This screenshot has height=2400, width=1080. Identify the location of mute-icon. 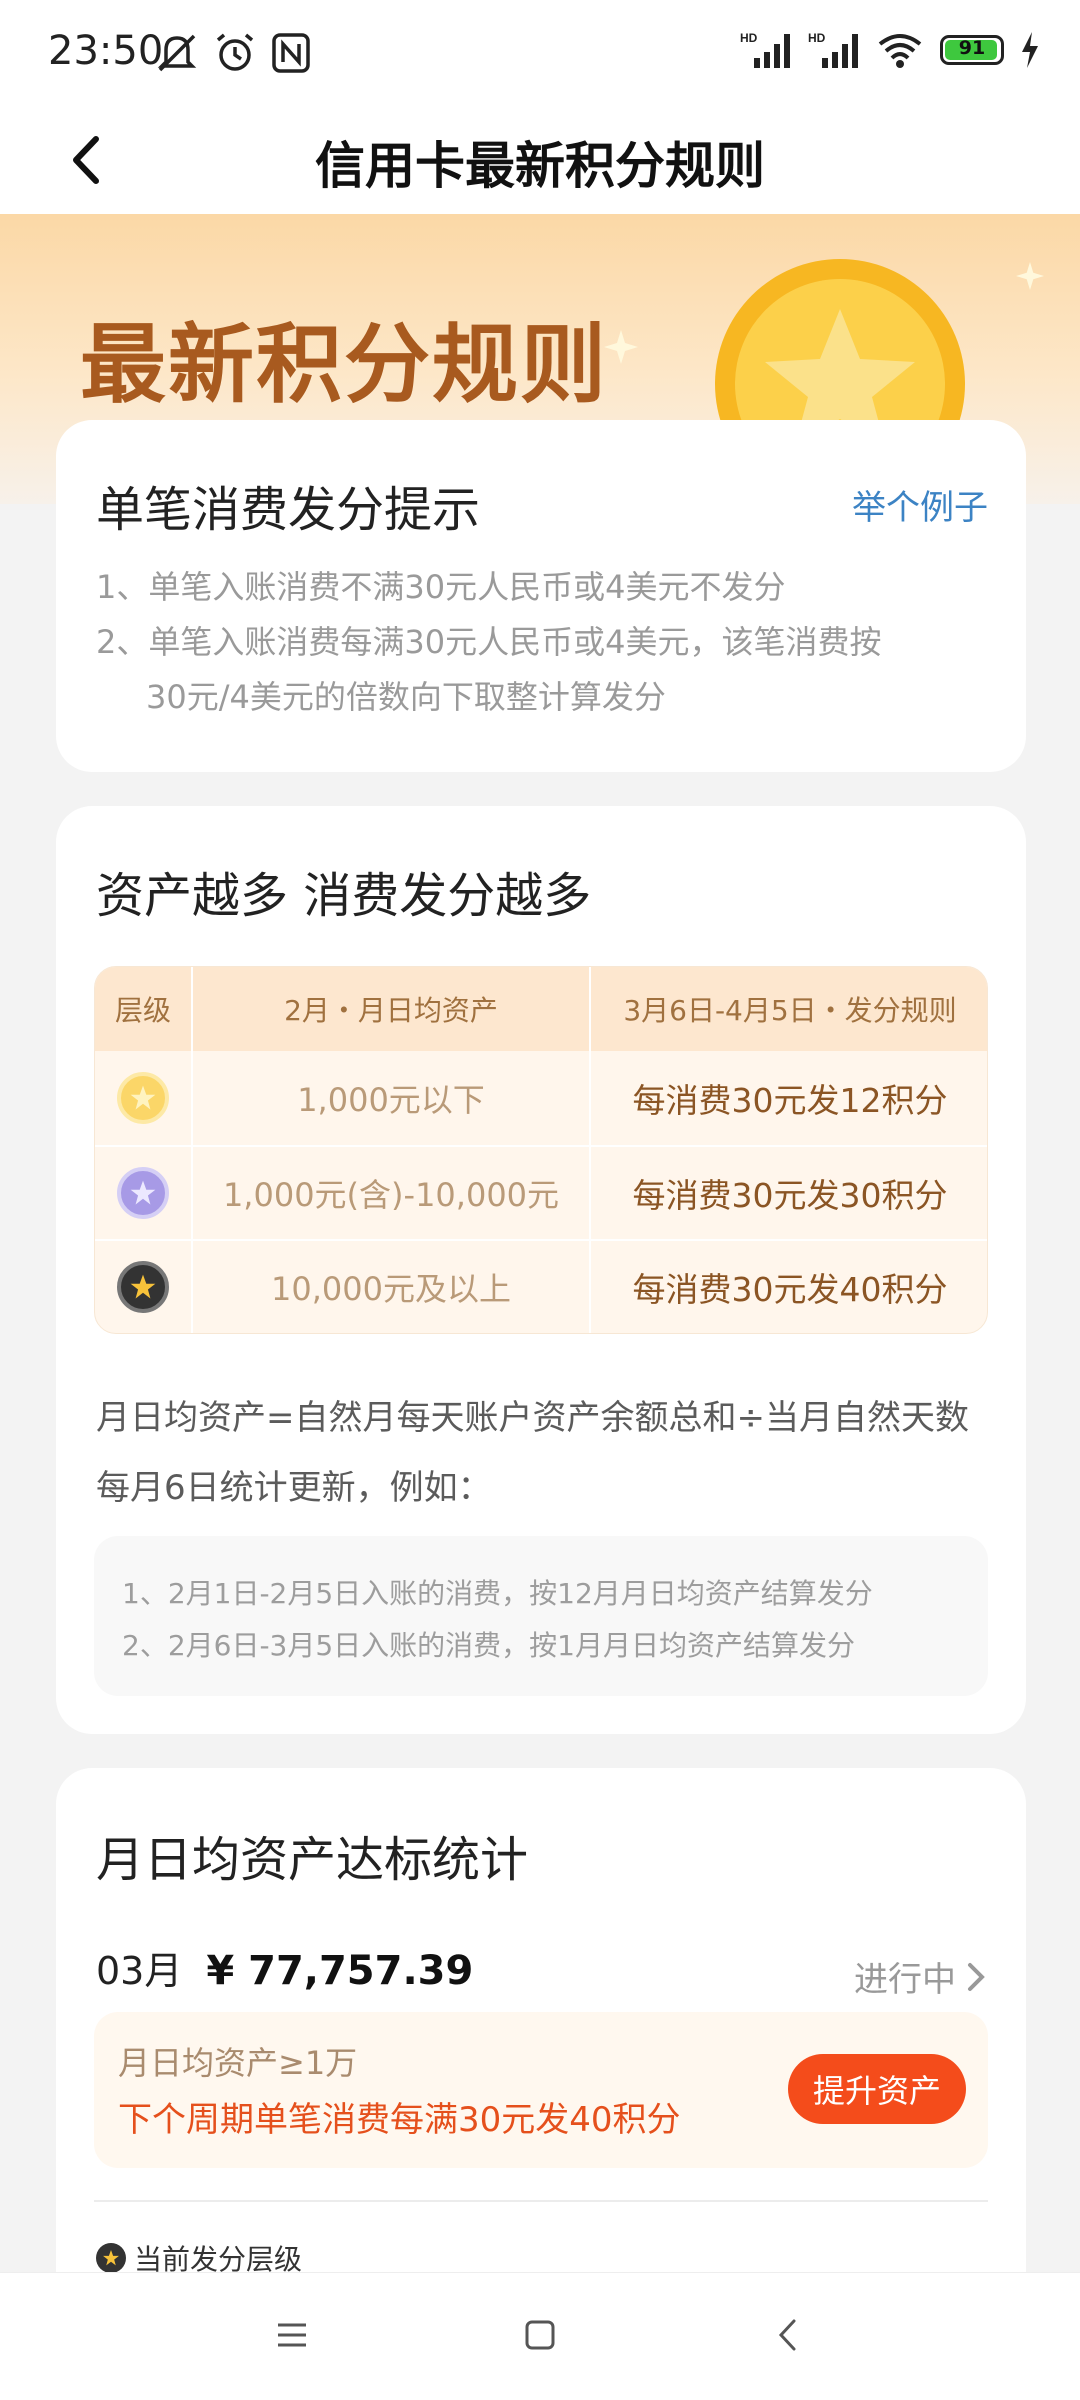
(177, 53).